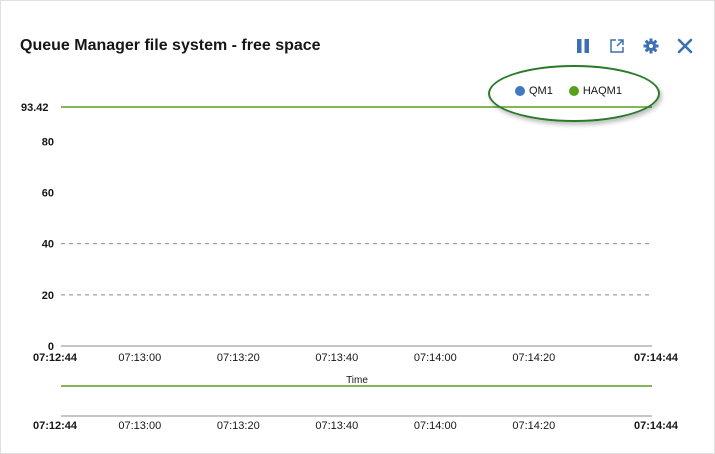 The height and width of the screenshot is (454, 715). What do you see at coordinates (48, 142) in the screenshot?
I see `y-tick-label: 80` at bounding box center [48, 142].